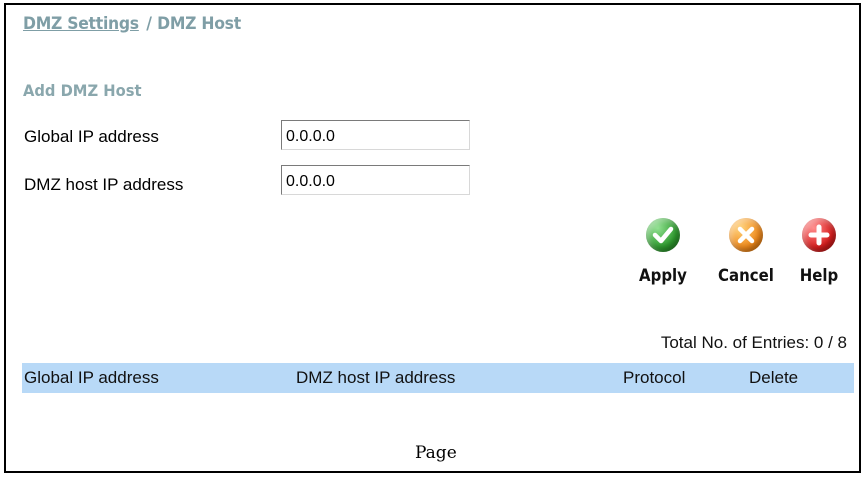 The height and width of the screenshot is (478, 866). I want to click on dmz-host-ip-label: DMZ host IP address, so click(104, 184).